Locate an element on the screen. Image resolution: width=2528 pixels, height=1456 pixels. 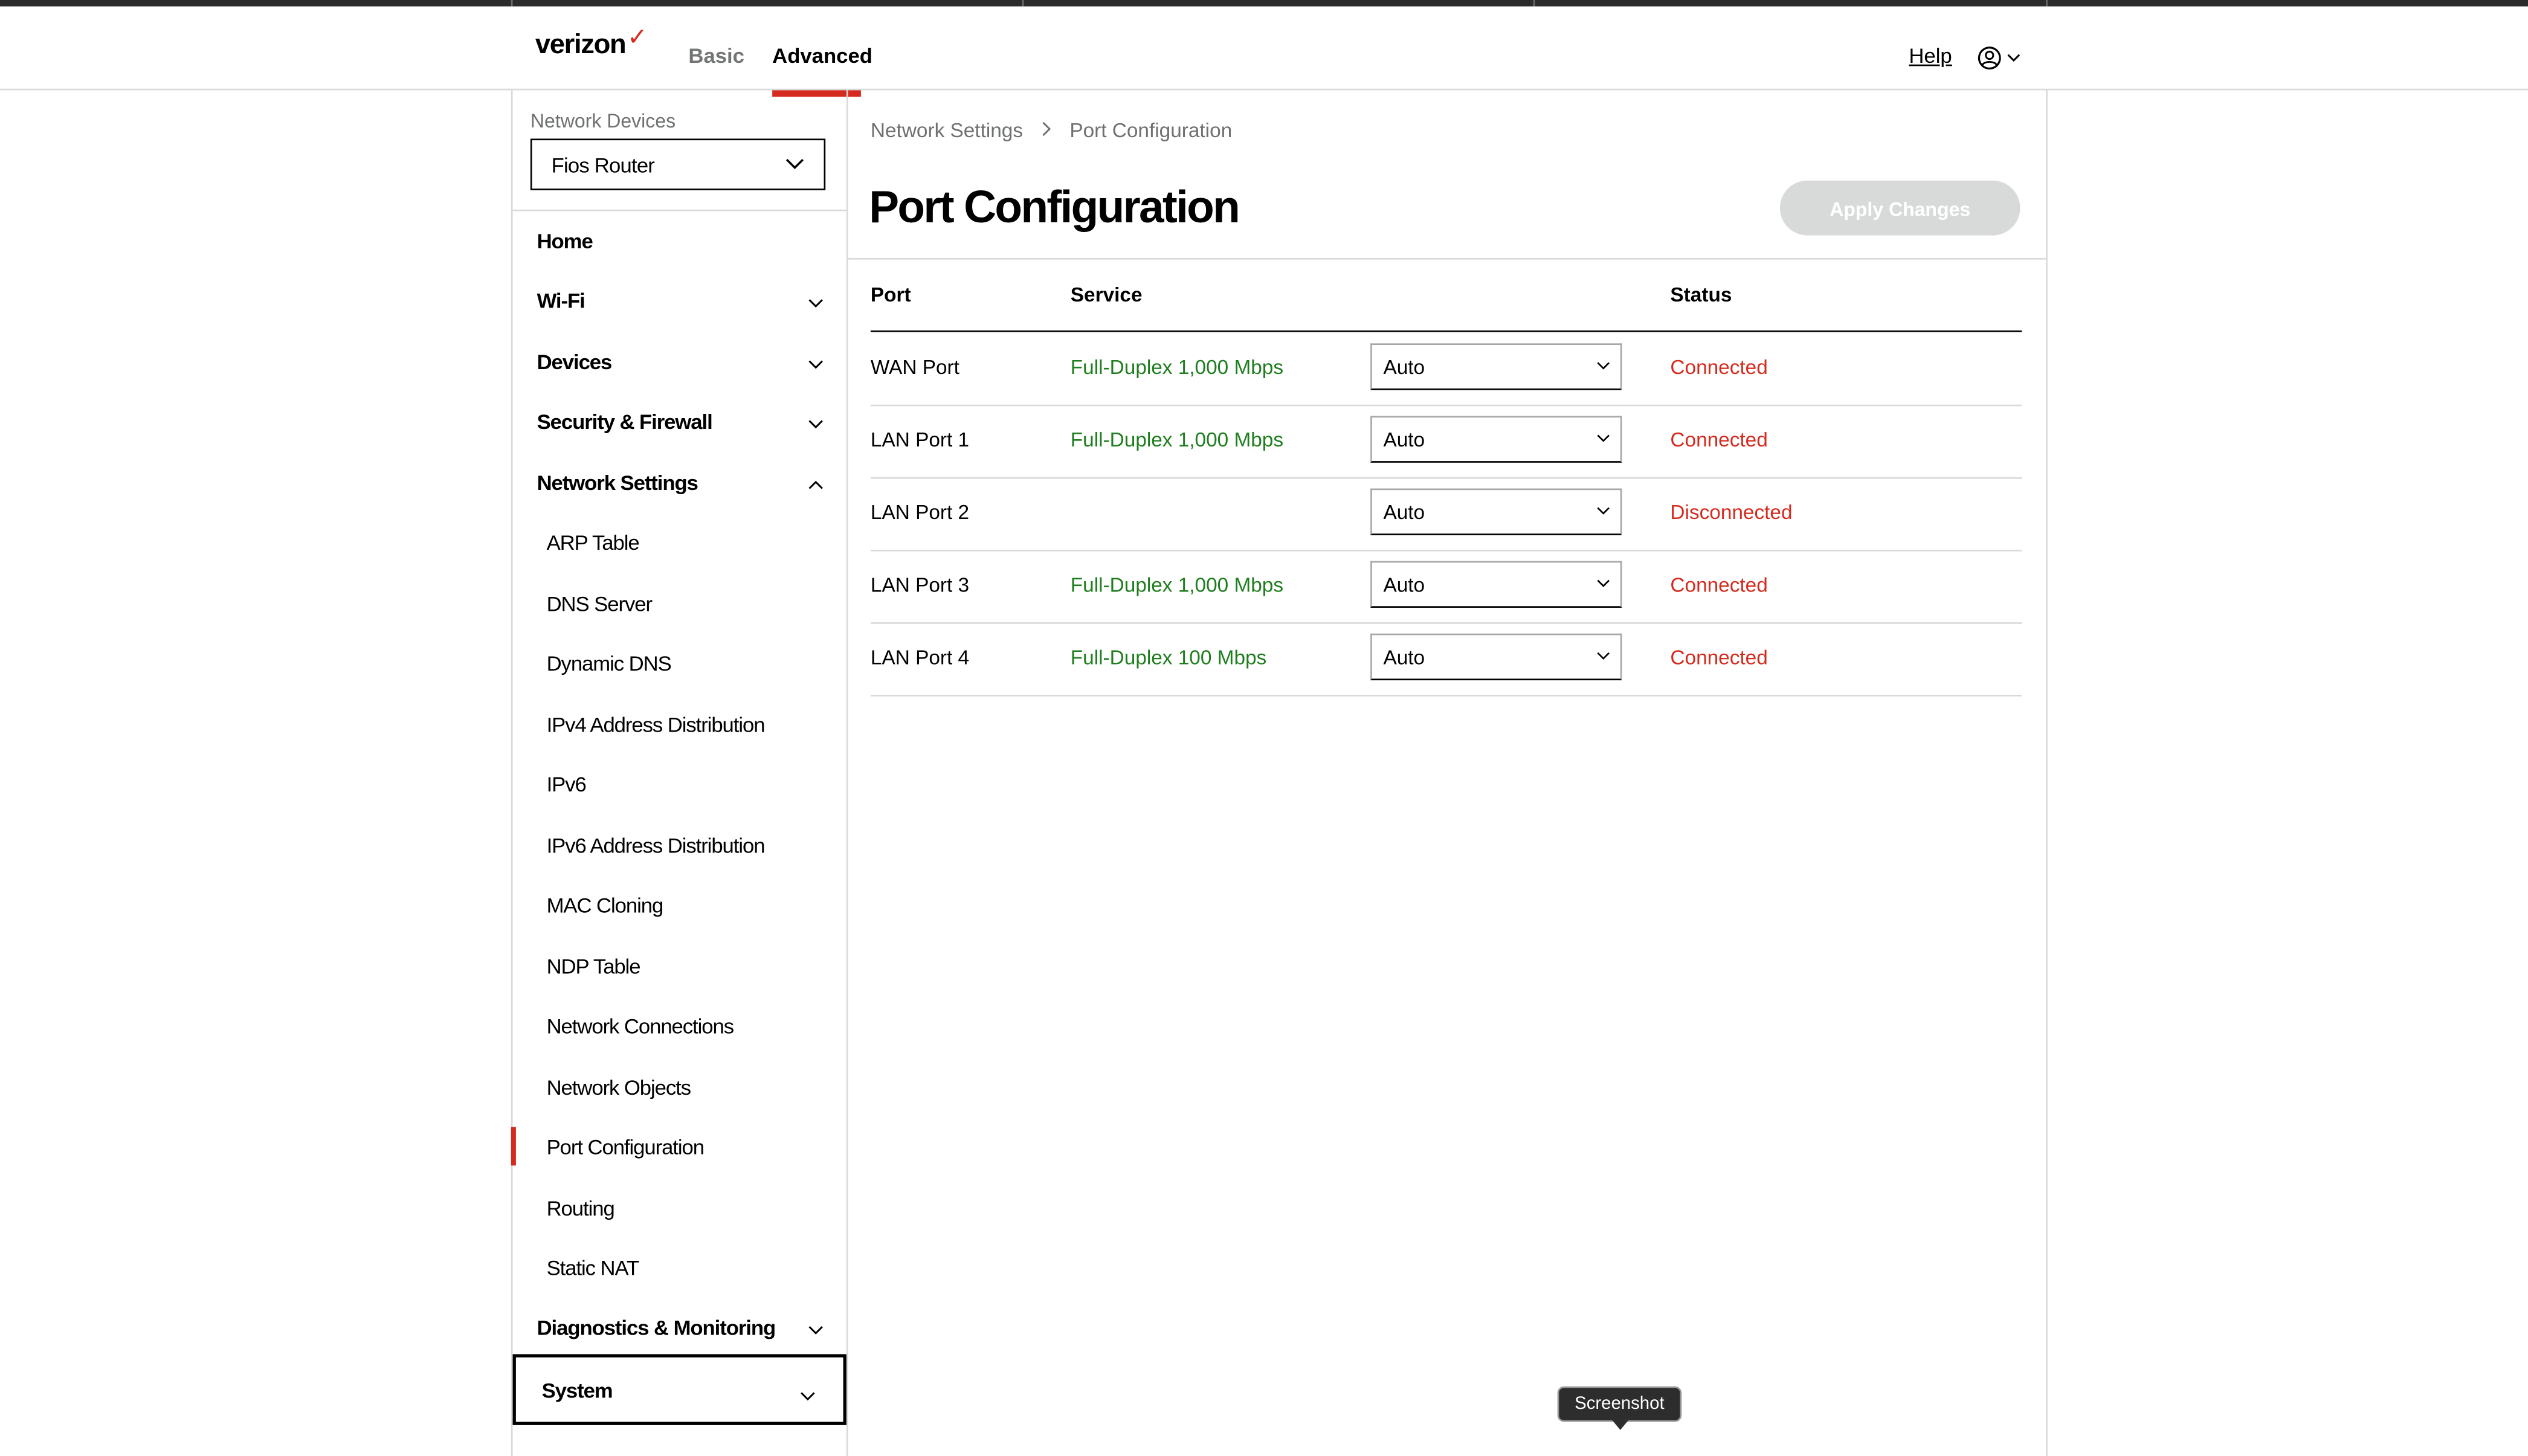
port-name: LAN Port 2 is located at coordinates (920, 512).